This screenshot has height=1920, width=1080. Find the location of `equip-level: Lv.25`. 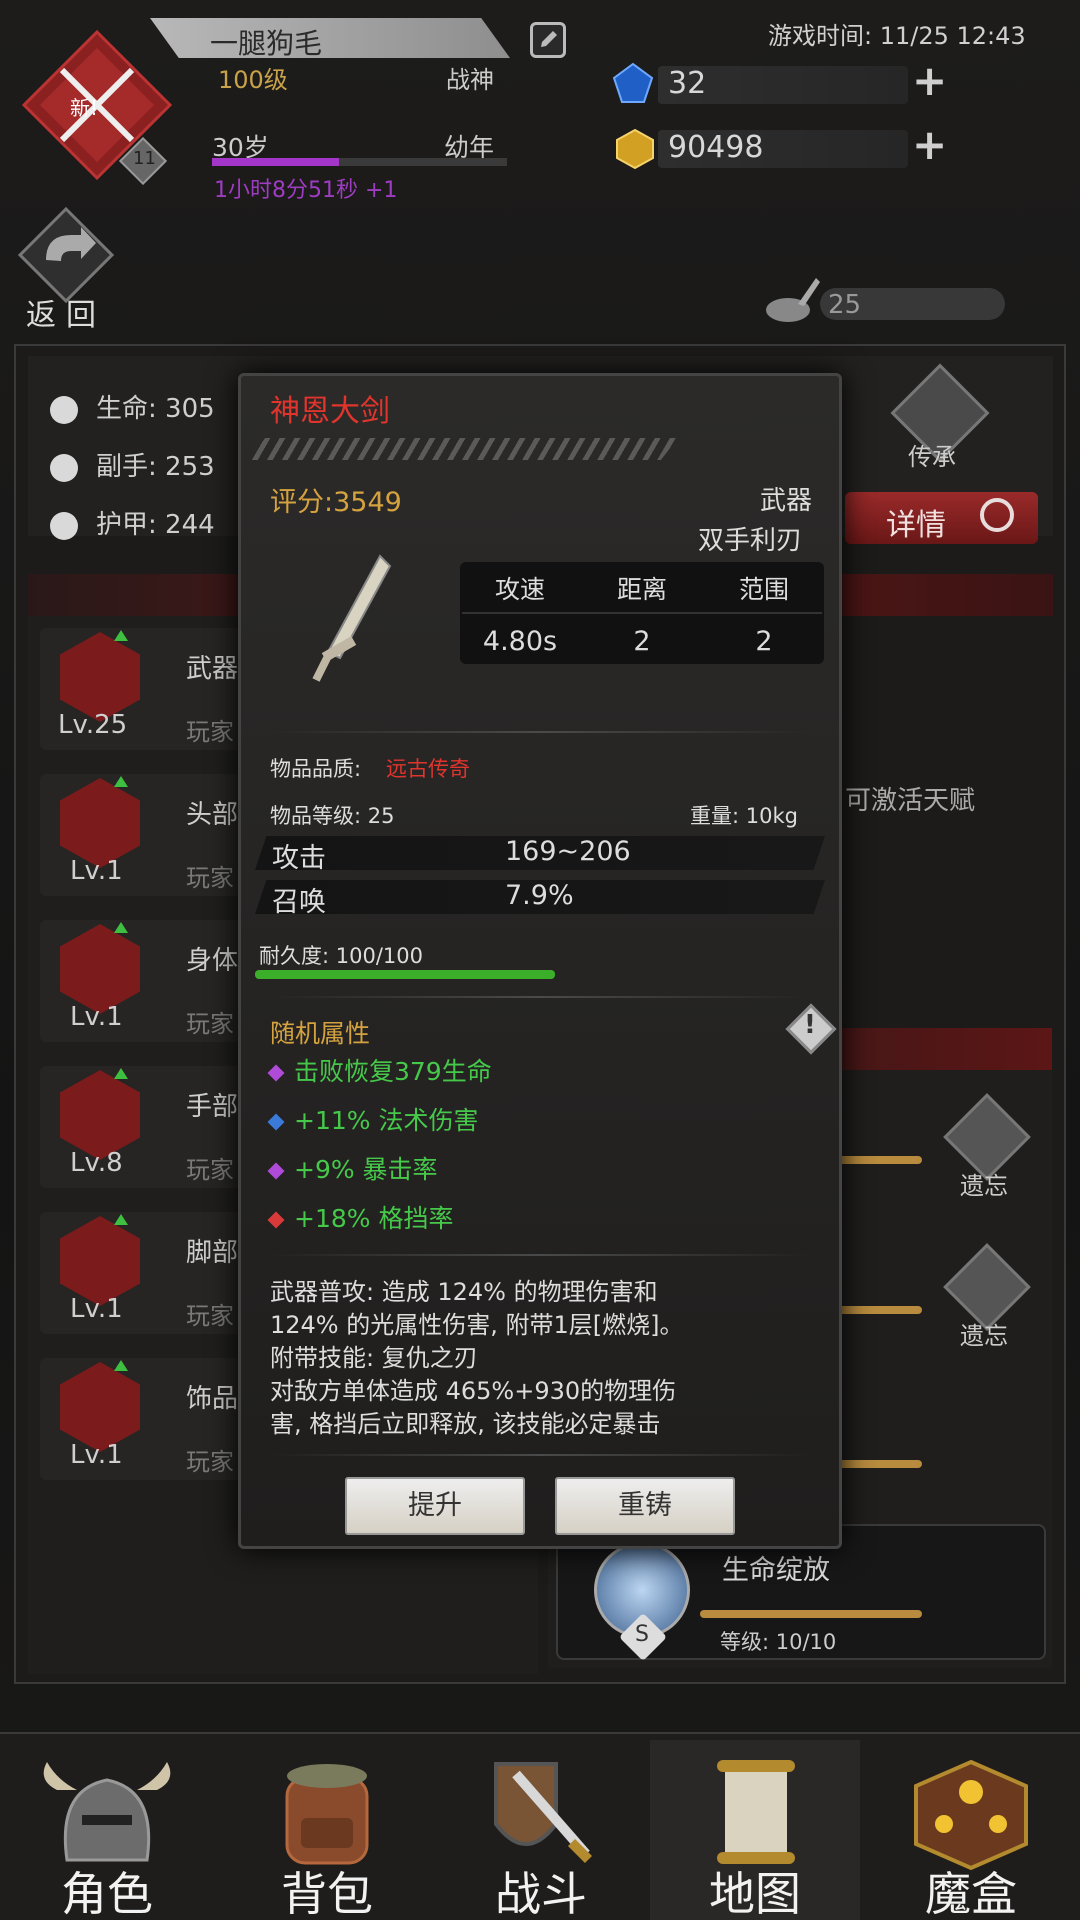

equip-level: Lv.25 is located at coordinates (93, 725).